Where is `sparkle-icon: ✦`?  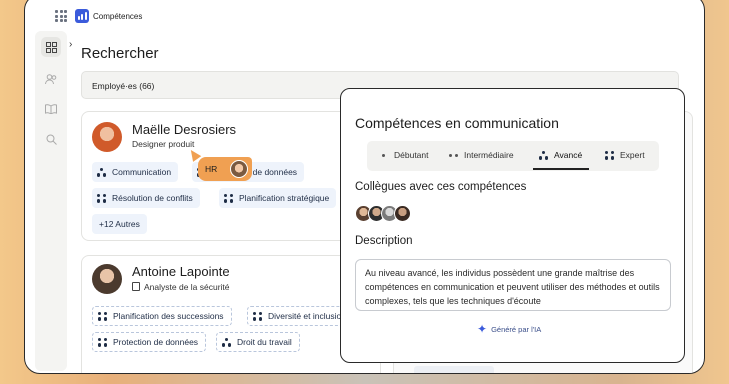 sparkle-icon: ✦ is located at coordinates (482, 329).